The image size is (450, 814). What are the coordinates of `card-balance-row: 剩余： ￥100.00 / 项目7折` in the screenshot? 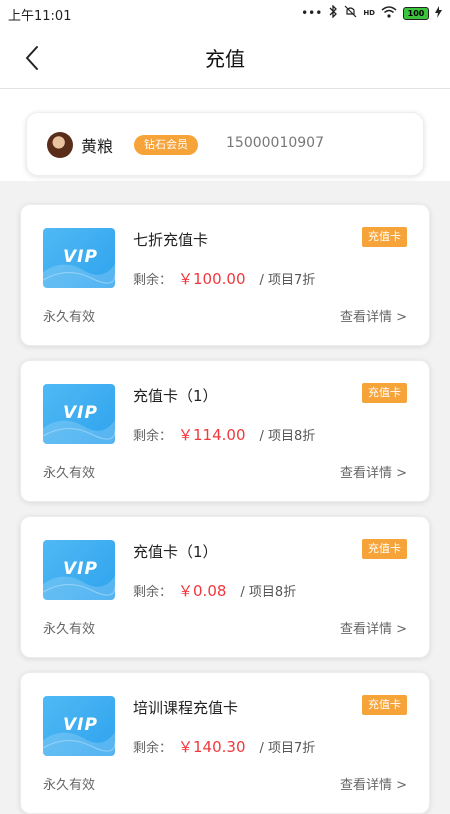 It's located at (224, 278).